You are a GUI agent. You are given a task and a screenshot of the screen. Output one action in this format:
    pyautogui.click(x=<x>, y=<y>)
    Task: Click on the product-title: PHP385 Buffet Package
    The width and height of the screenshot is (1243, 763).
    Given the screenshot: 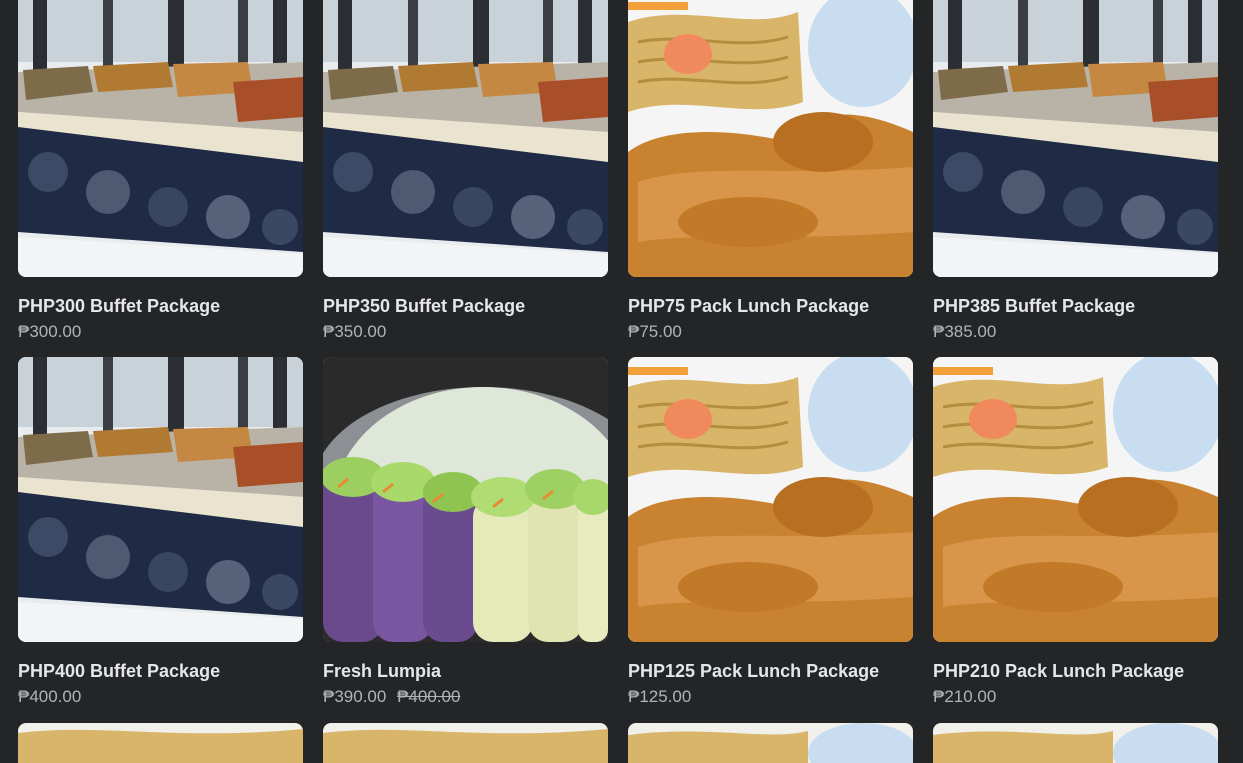 What is the action you would take?
    pyautogui.click(x=1075, y=306)
    